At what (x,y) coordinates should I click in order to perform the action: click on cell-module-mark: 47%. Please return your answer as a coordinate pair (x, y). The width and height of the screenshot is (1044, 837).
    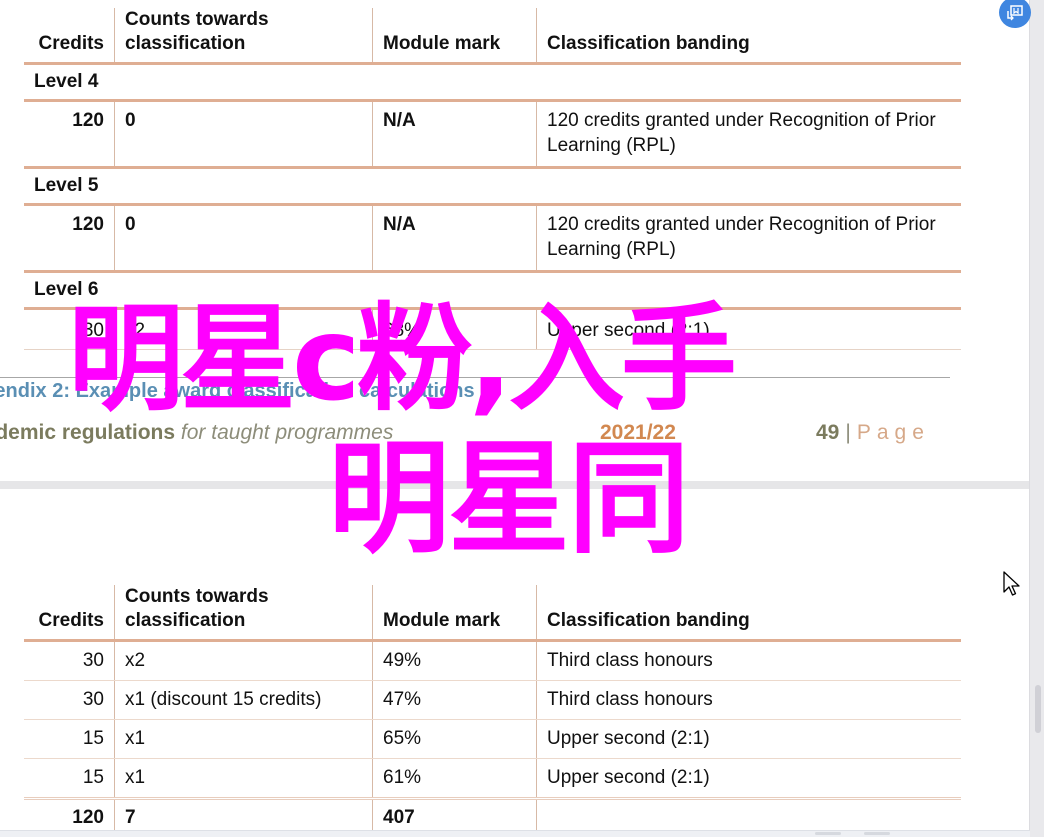
    Looking at the image, I should click on (454, 700).